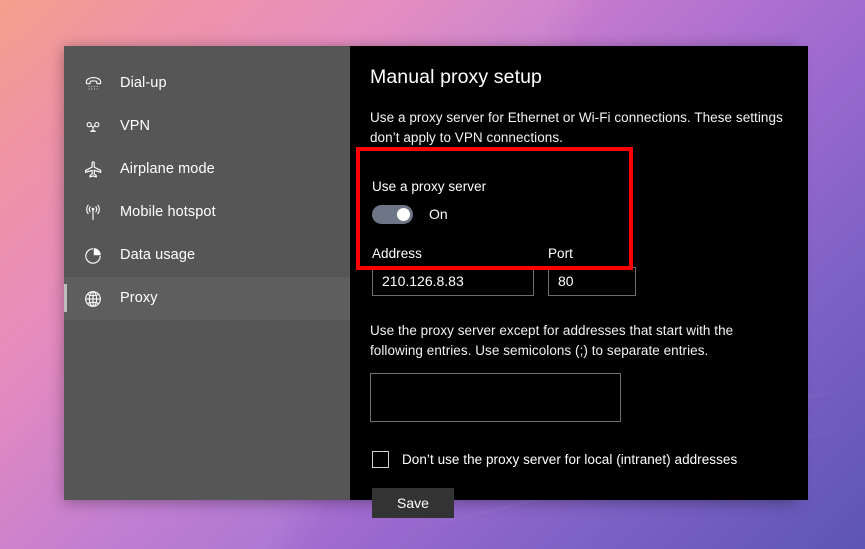  I want to click on telephone-icon, so click(93, 84).